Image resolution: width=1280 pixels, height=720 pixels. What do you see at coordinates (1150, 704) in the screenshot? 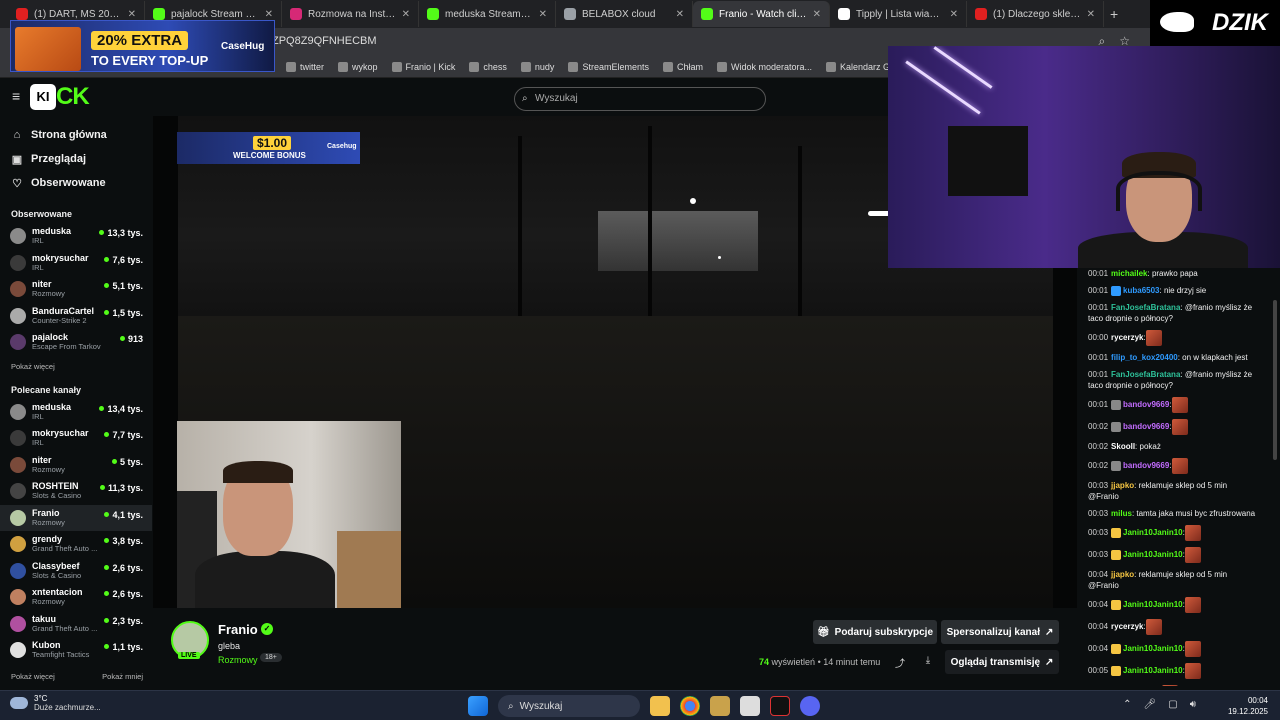
I see `microphone-icon: 🎤︎` at bounding box center [1150, 704].